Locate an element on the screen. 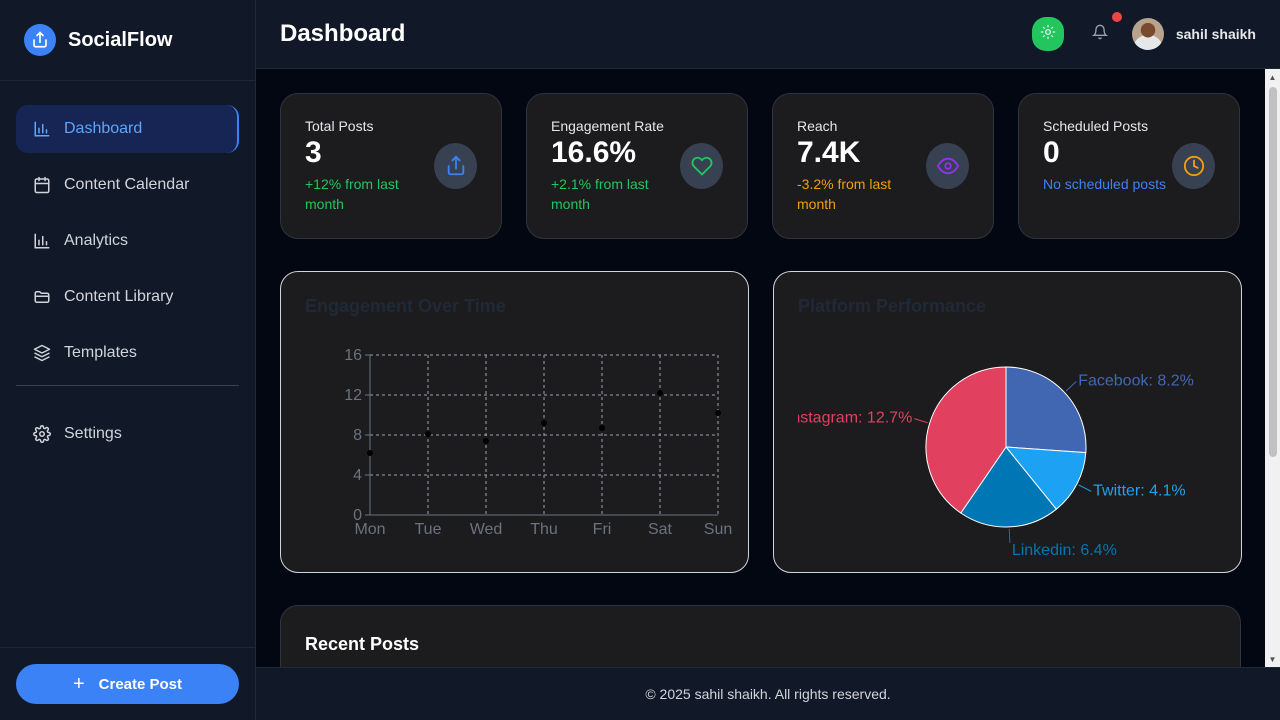 This screenshot has width=1280, height=720. sidebar-footer: + Create Post is located at coordinates (128, 683).